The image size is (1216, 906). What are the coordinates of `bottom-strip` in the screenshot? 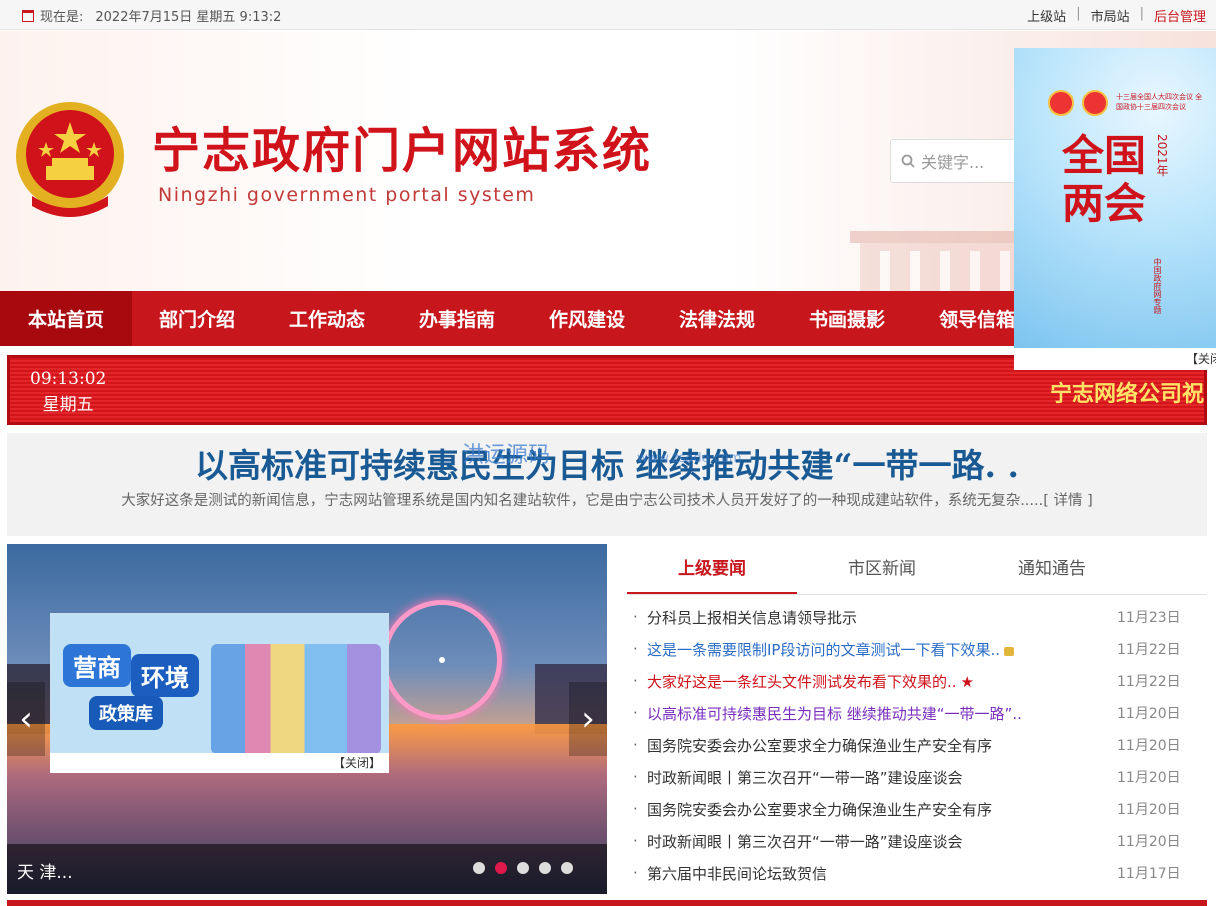 It's located at (607, 903).